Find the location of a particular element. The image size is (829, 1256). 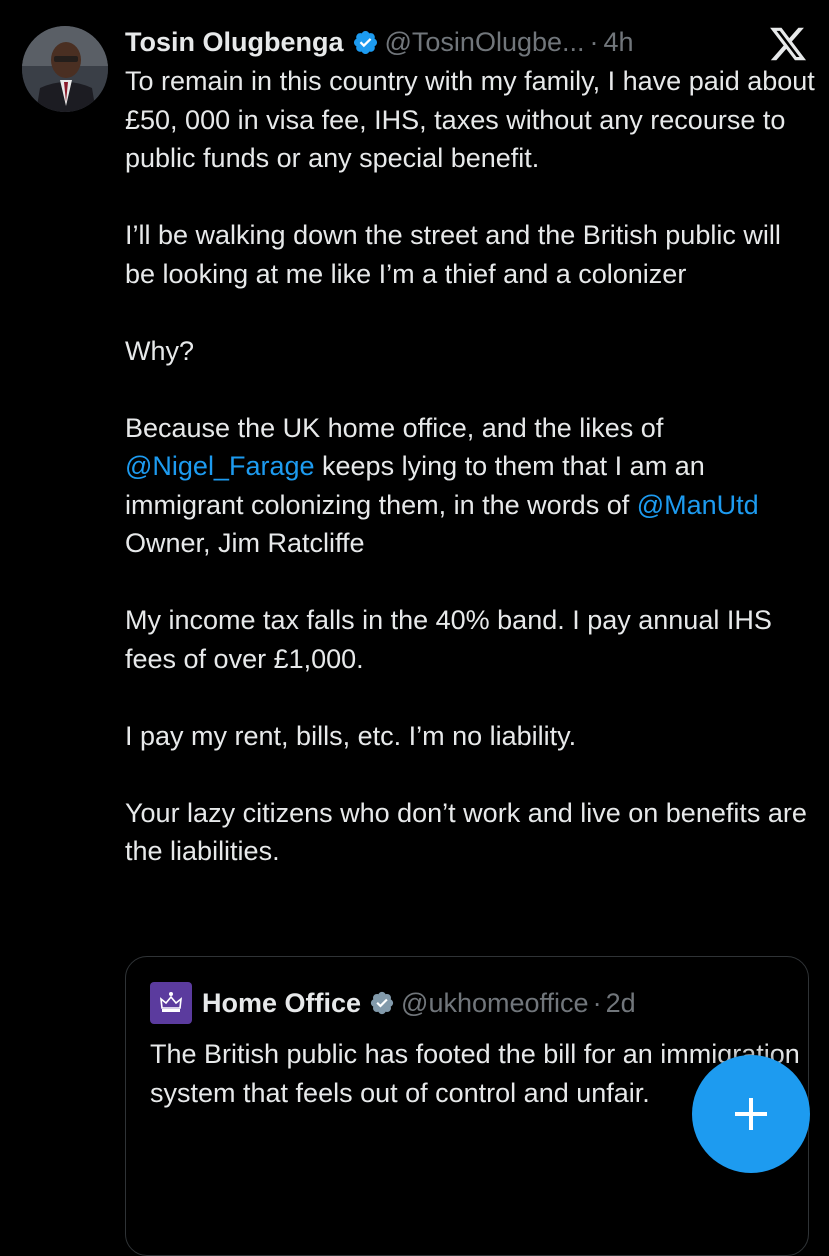

profile-photo is located at coordinates (65, 69).